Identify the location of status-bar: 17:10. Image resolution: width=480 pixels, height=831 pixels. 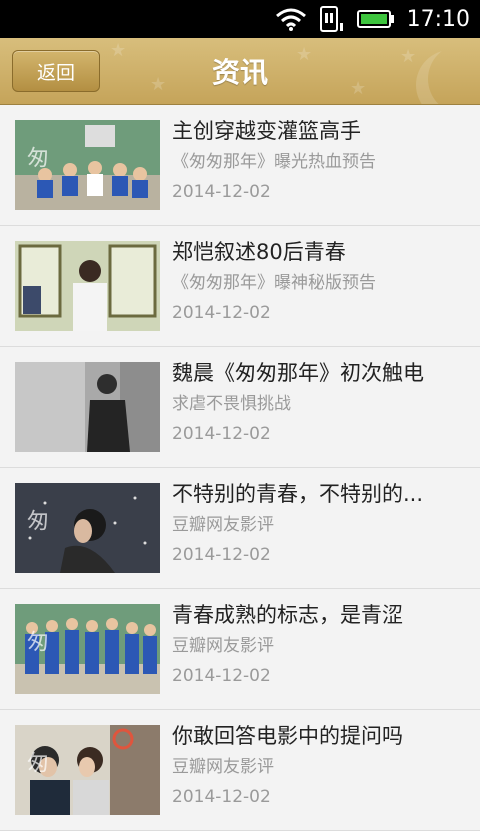
(240, 19).